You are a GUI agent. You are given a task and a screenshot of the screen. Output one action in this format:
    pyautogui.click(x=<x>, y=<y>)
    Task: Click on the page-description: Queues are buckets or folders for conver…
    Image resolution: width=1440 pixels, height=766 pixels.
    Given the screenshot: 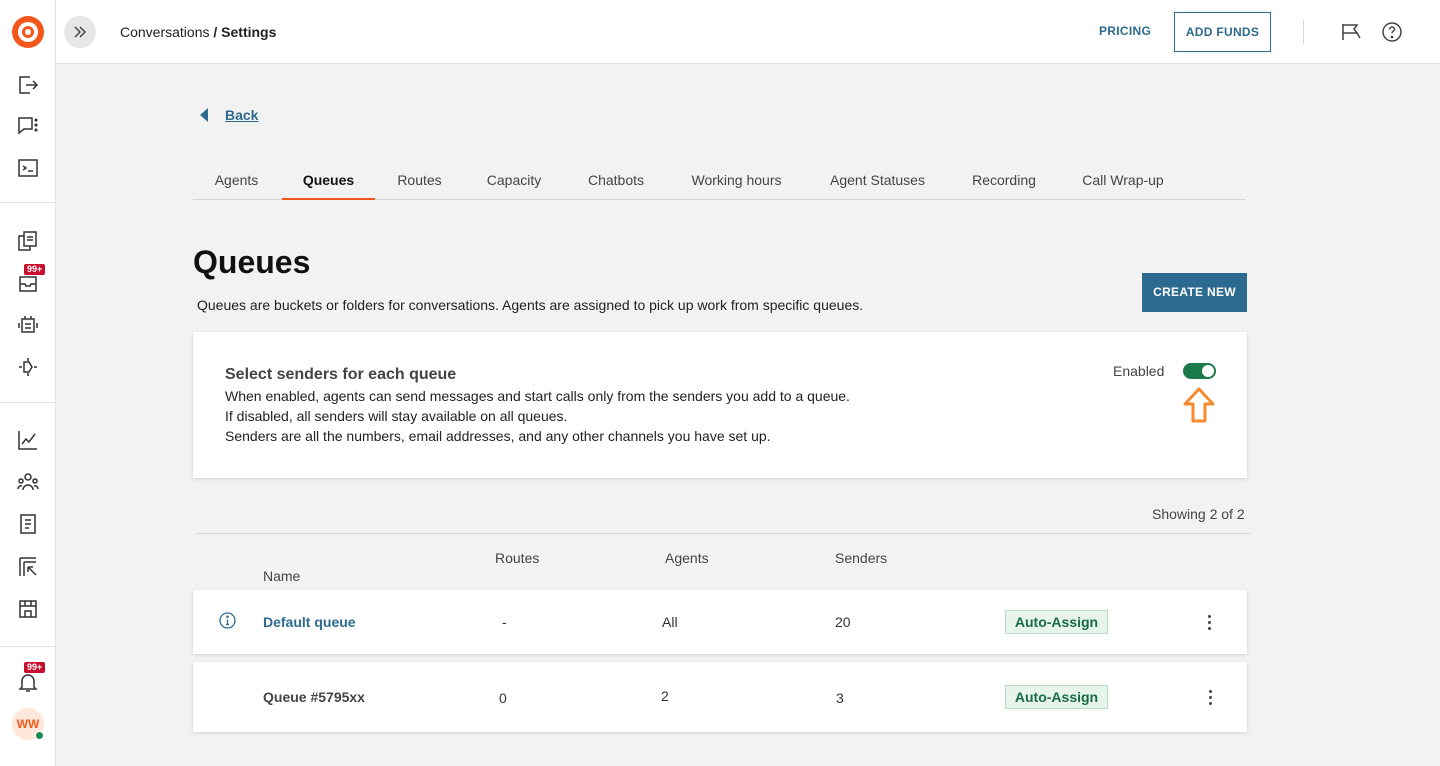 What is the action you would take?
    pyautogui.click(x=530, y=305)
    